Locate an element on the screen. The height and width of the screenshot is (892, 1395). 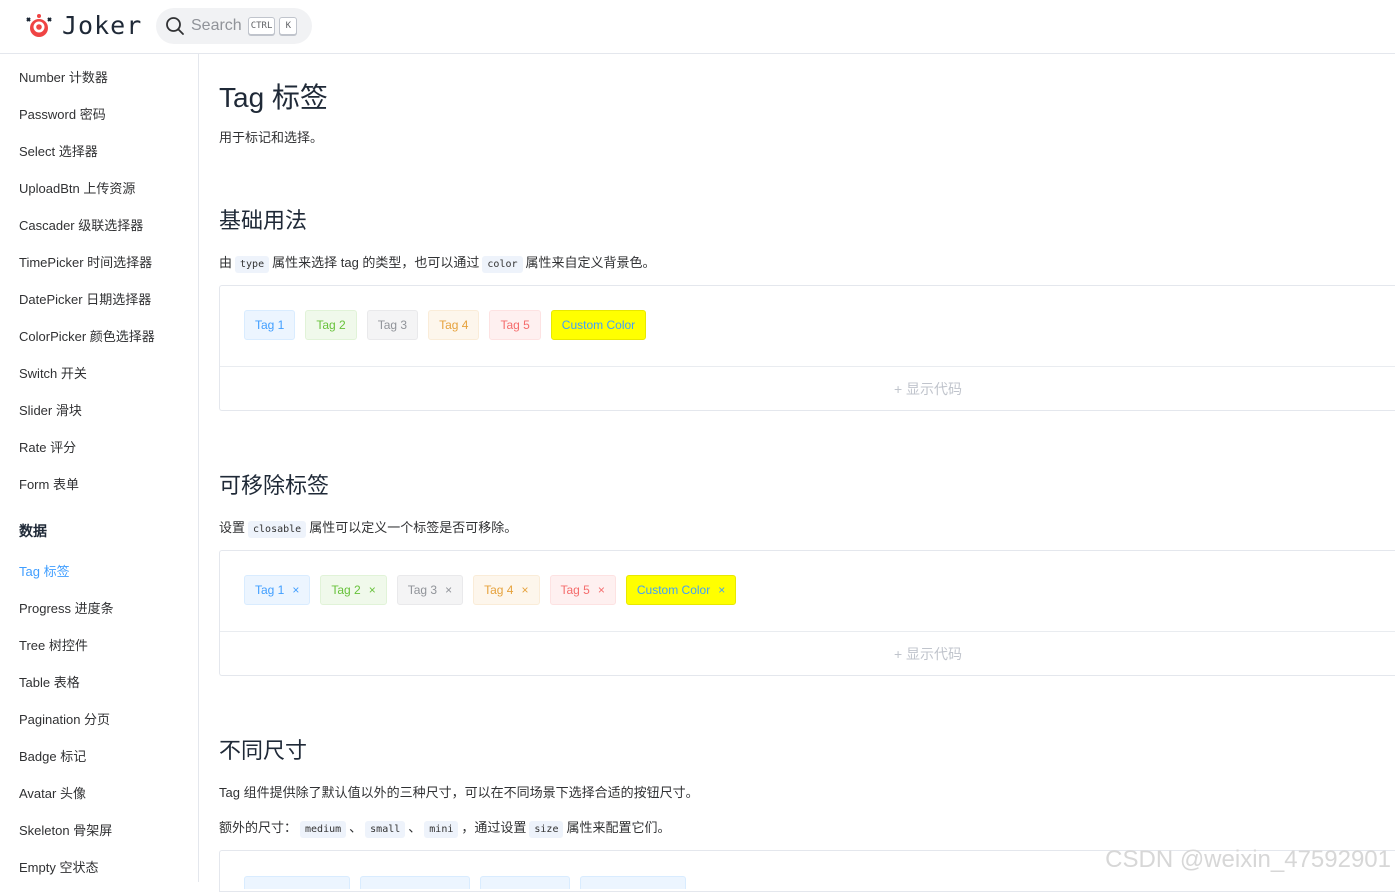
section-basic-desc: 由 type 属性来选择 tag 的类型，也可以通过 color 属性来自定义背景色。 is located at coordinates (437, 262).